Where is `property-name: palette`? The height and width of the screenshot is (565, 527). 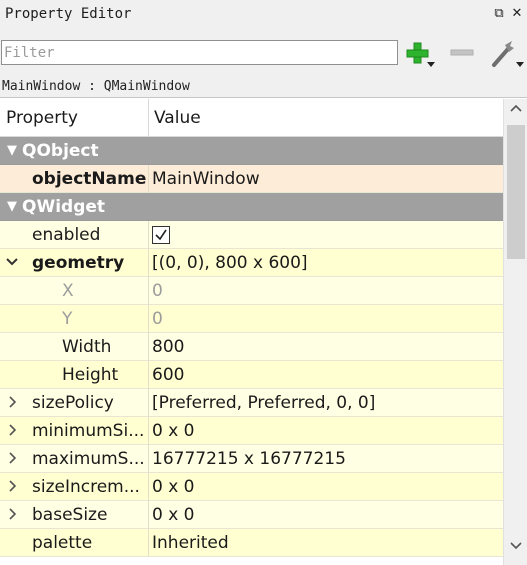
property-name: palette is located at coordinates (62, 543).